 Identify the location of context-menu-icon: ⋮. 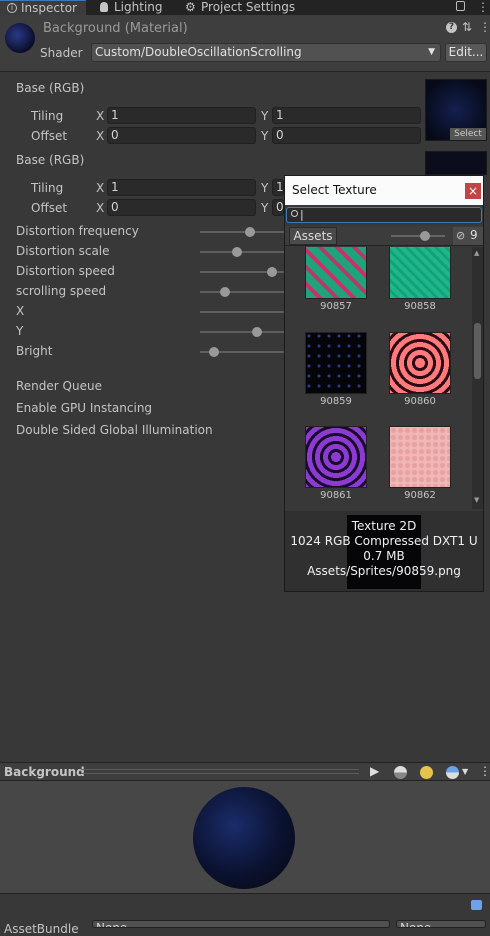
(484, 27).